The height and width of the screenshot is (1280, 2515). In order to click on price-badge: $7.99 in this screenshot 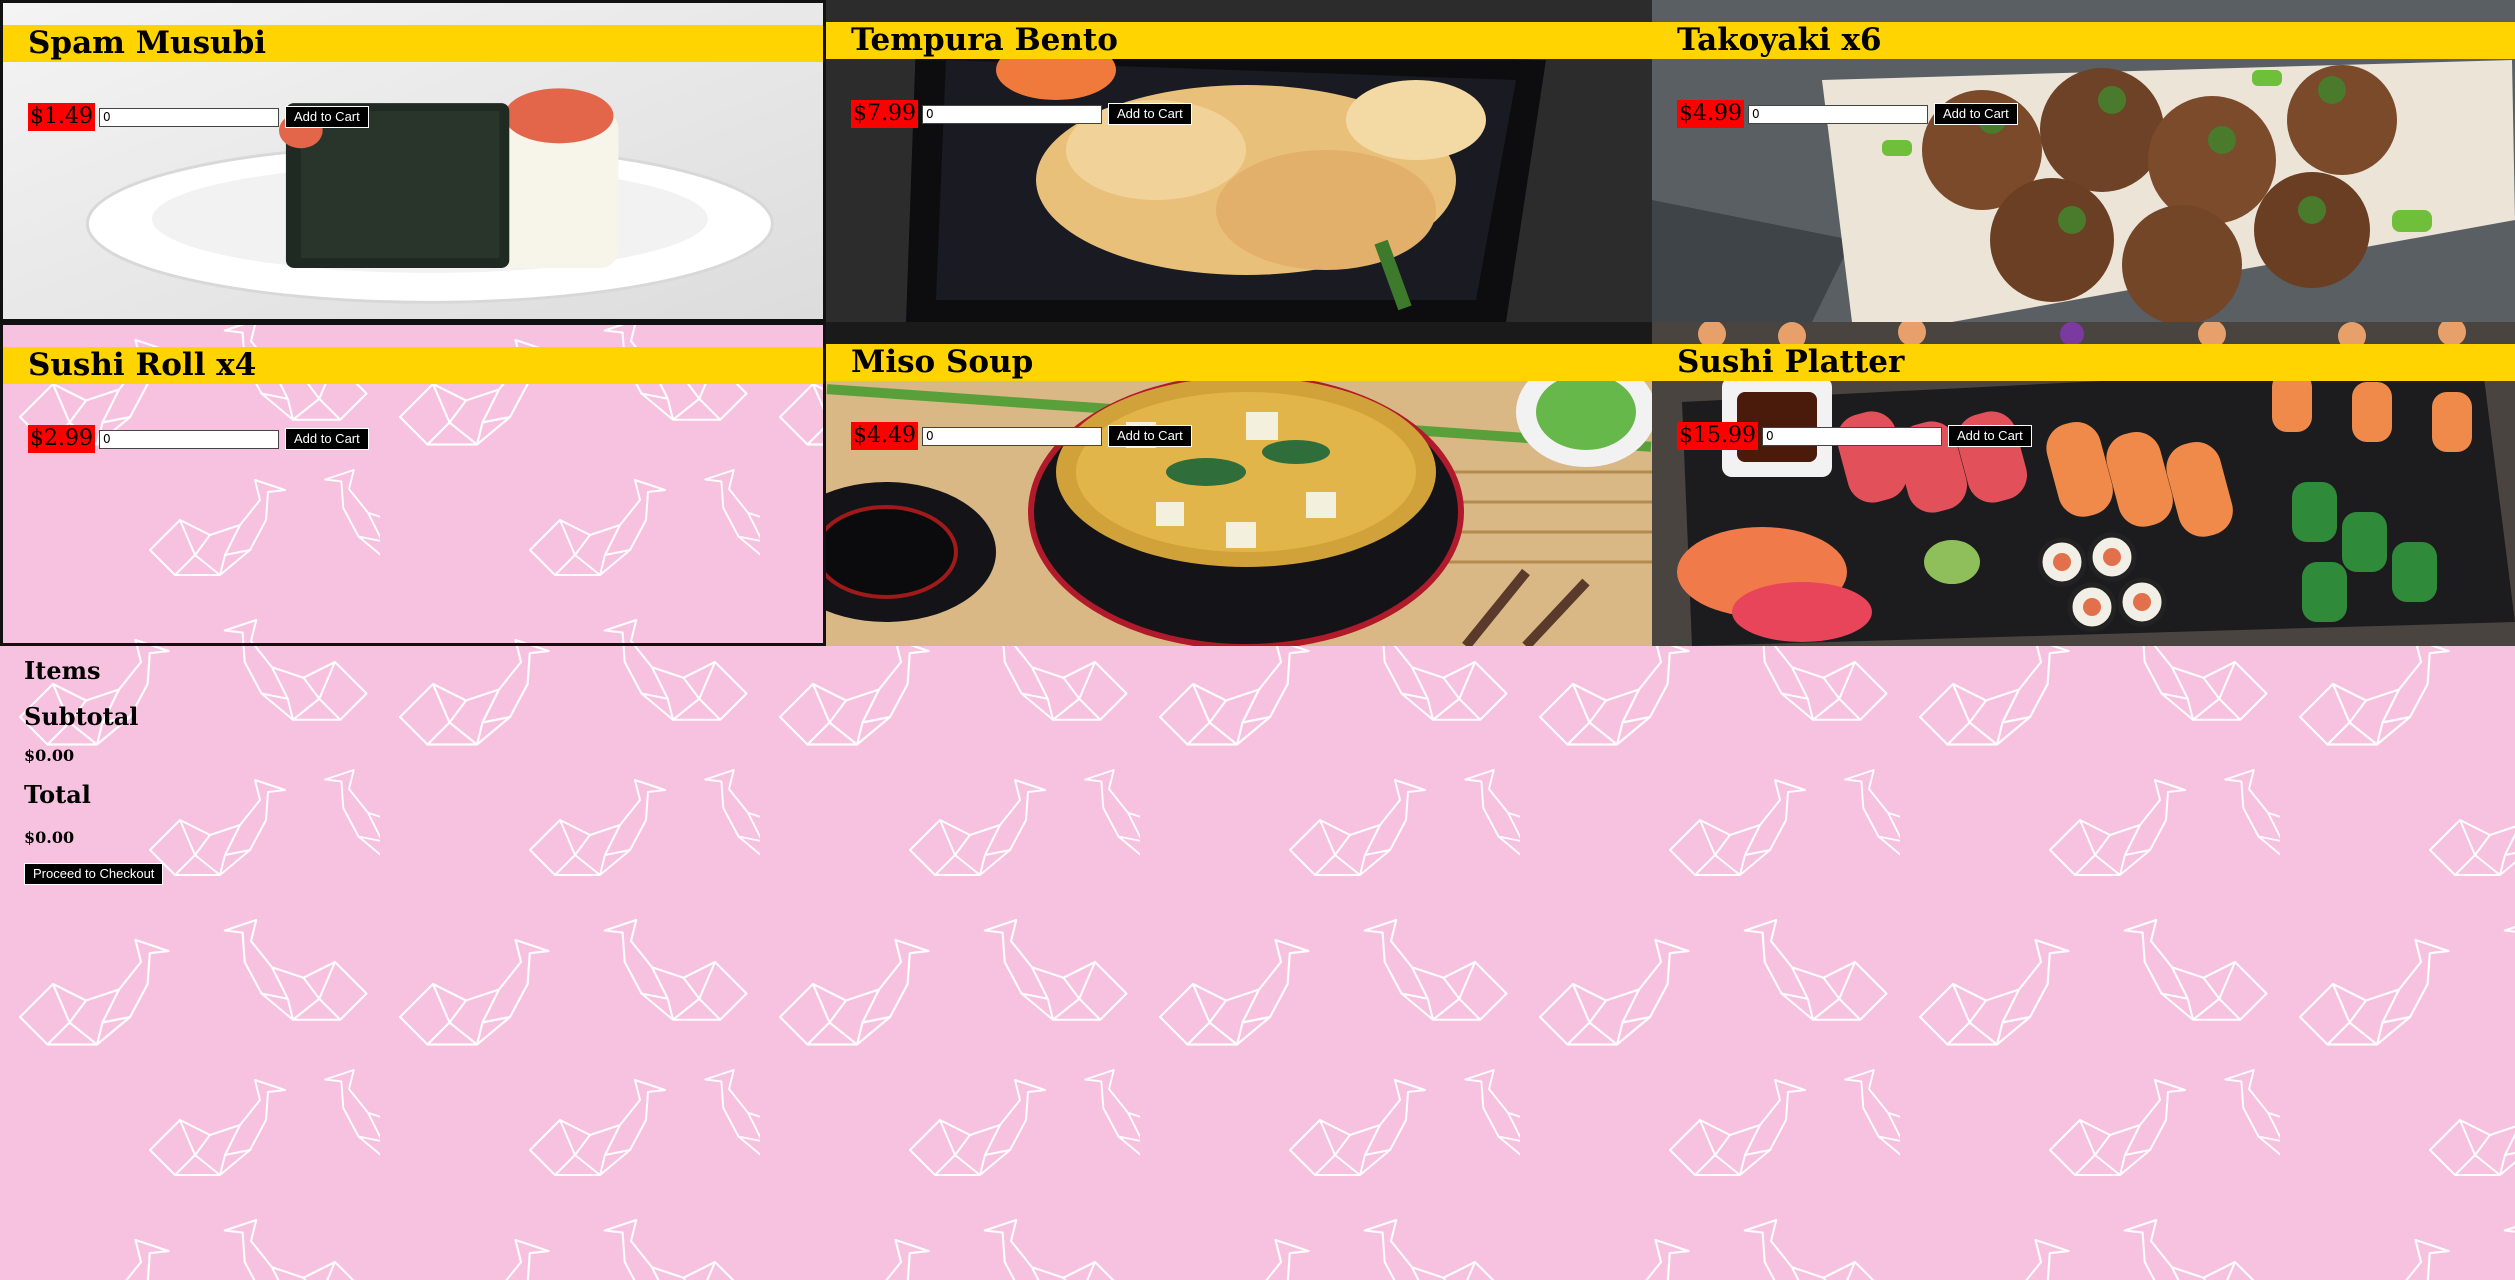, I will do `click(884, 114)`.